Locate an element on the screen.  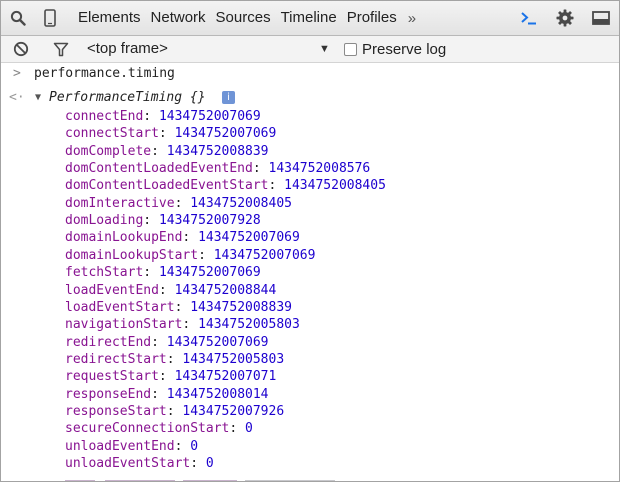
property-value: 1434752008844 is located at coordinates (225, 290).